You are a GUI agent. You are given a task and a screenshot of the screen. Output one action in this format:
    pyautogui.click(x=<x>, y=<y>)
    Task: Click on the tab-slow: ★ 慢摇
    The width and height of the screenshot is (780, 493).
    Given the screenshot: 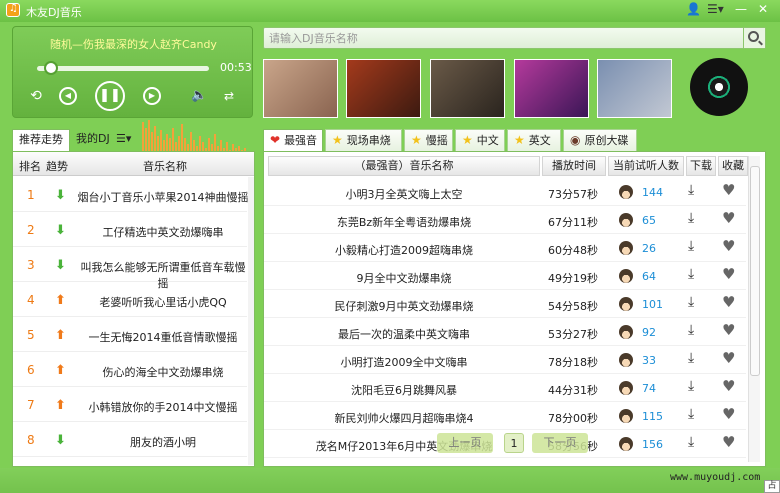 What is the action you would take?
    pyautogui.click(x=428, y=140)
    